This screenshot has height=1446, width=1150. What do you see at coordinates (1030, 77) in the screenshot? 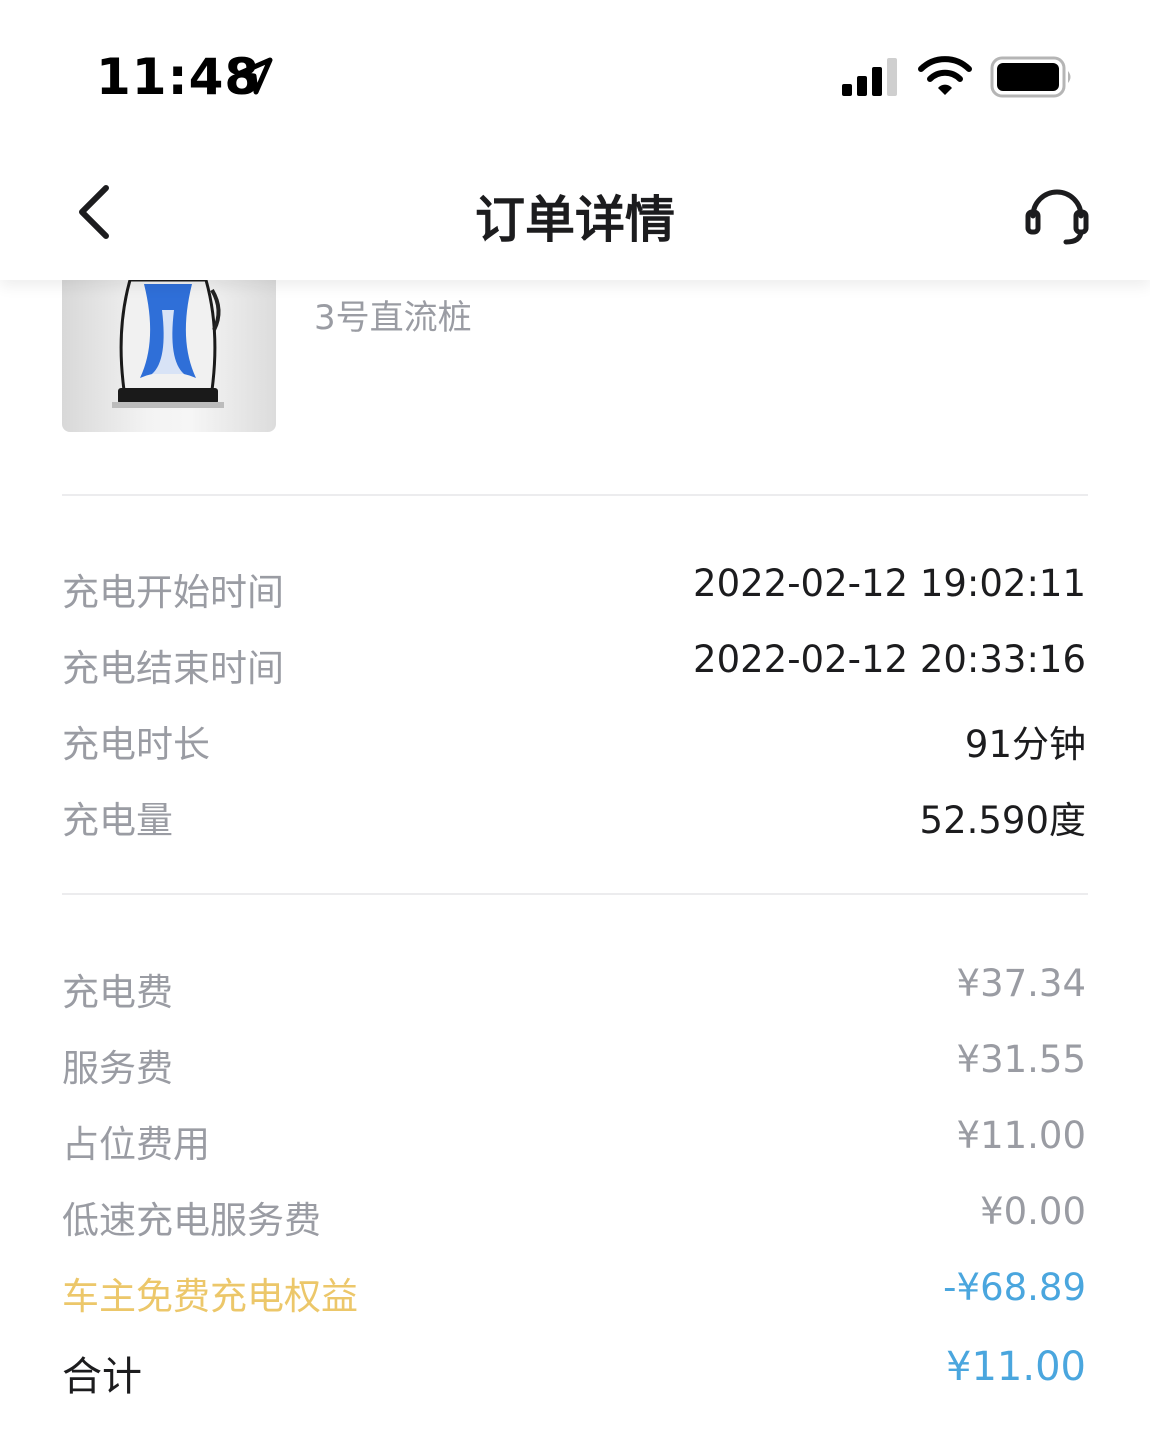
I see `battery-icon` at bounding box center [1030, 77].